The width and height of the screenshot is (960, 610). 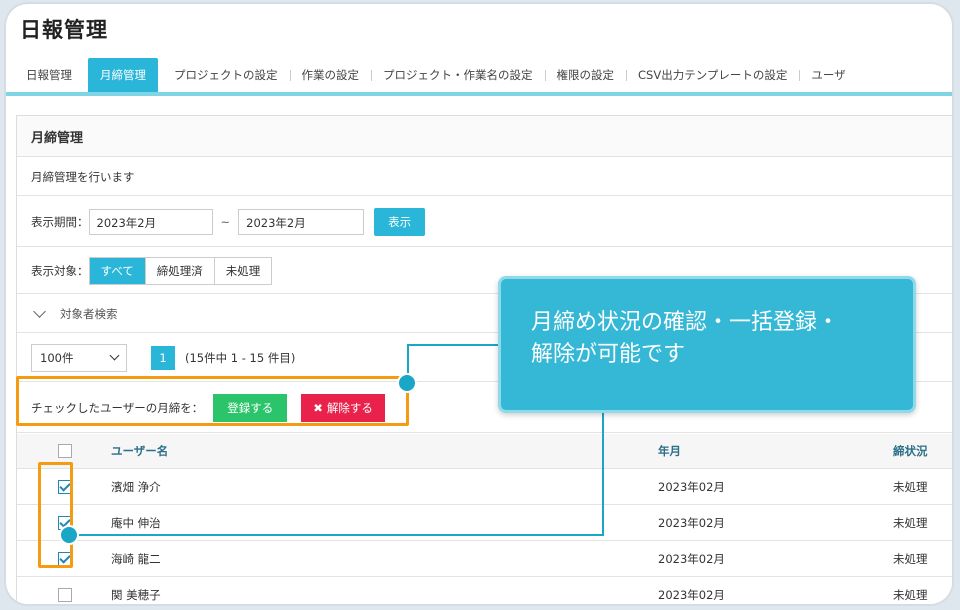 I want to click on callout-line-2: 解除が可能です, so click(x=608, y=354).